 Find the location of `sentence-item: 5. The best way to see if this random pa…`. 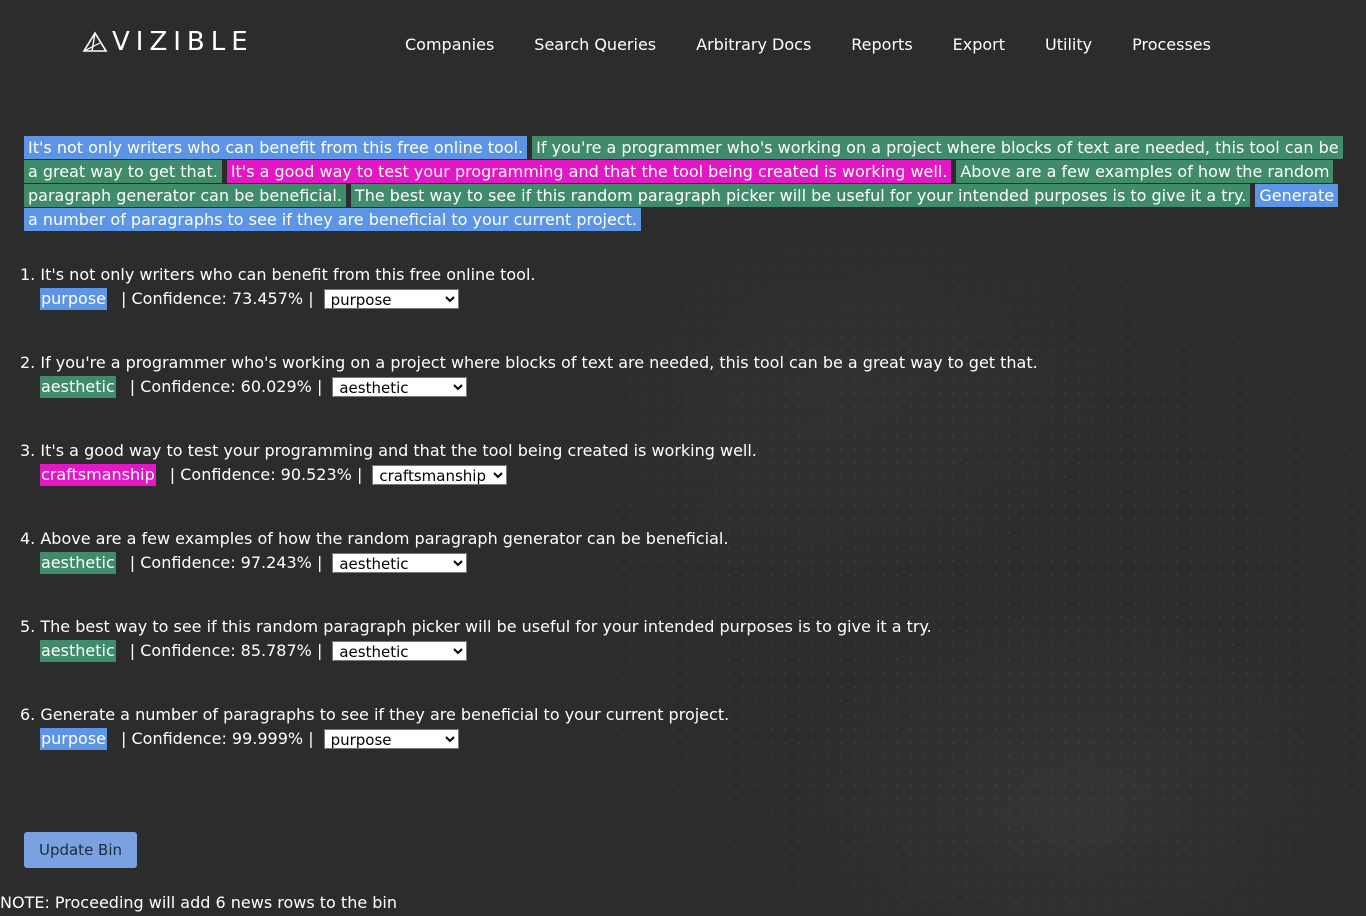

sentence-item: 5. The best way to see if this random pa… is located at coordinates (683, 660).